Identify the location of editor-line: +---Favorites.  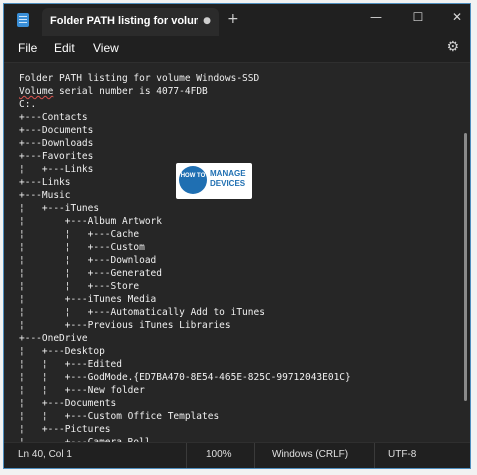
(56, 156).